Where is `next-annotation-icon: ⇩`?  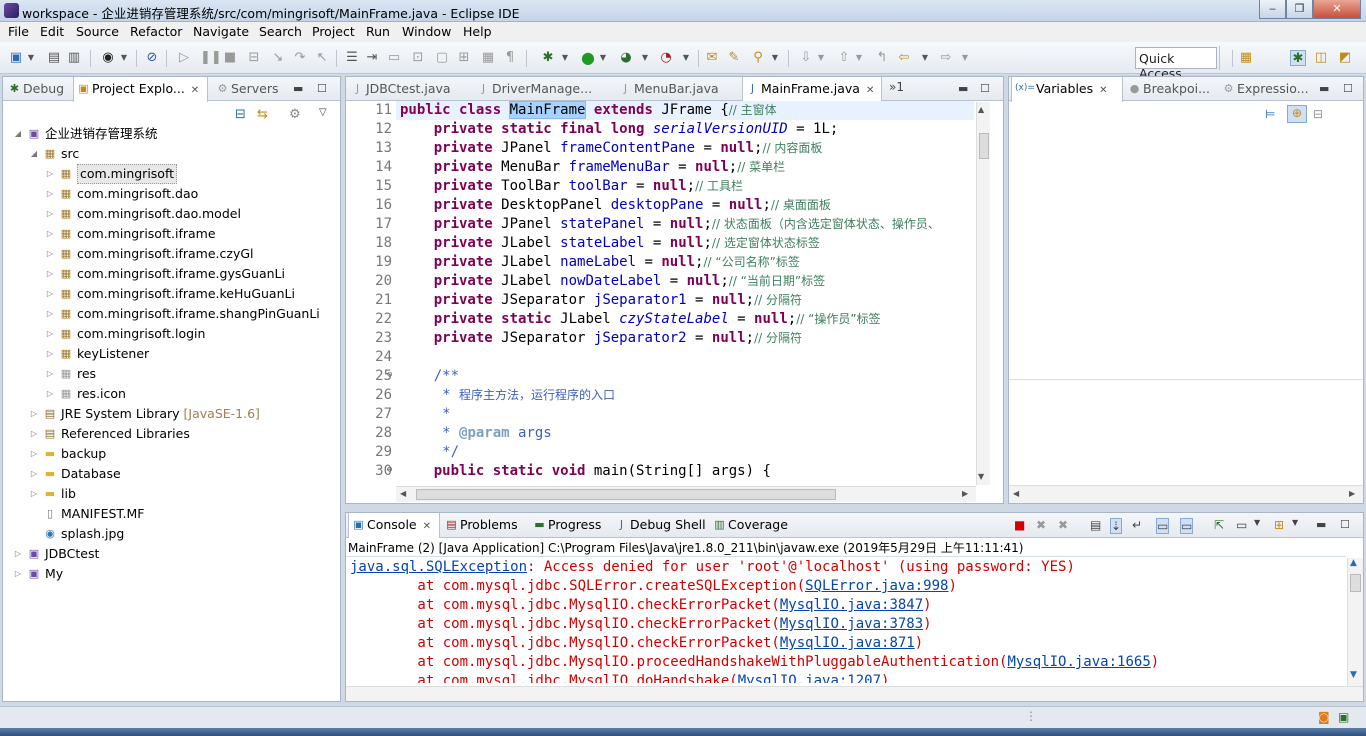
next-annotation-icon: ⇩ is located at coordinates (806, 58).